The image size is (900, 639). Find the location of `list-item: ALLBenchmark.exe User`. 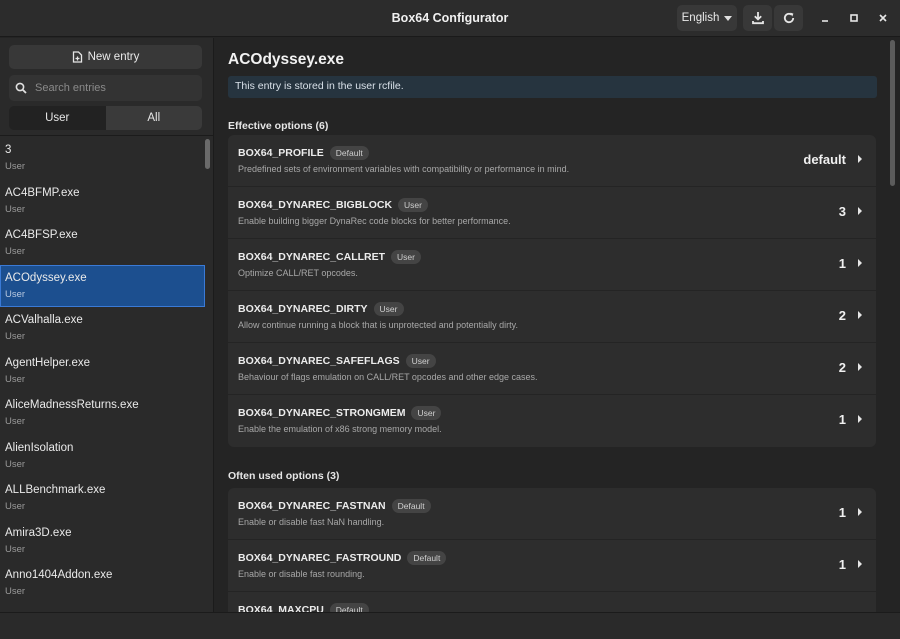

list-item: ALLBenchmark.exe User is located at coordinates (102, 498).